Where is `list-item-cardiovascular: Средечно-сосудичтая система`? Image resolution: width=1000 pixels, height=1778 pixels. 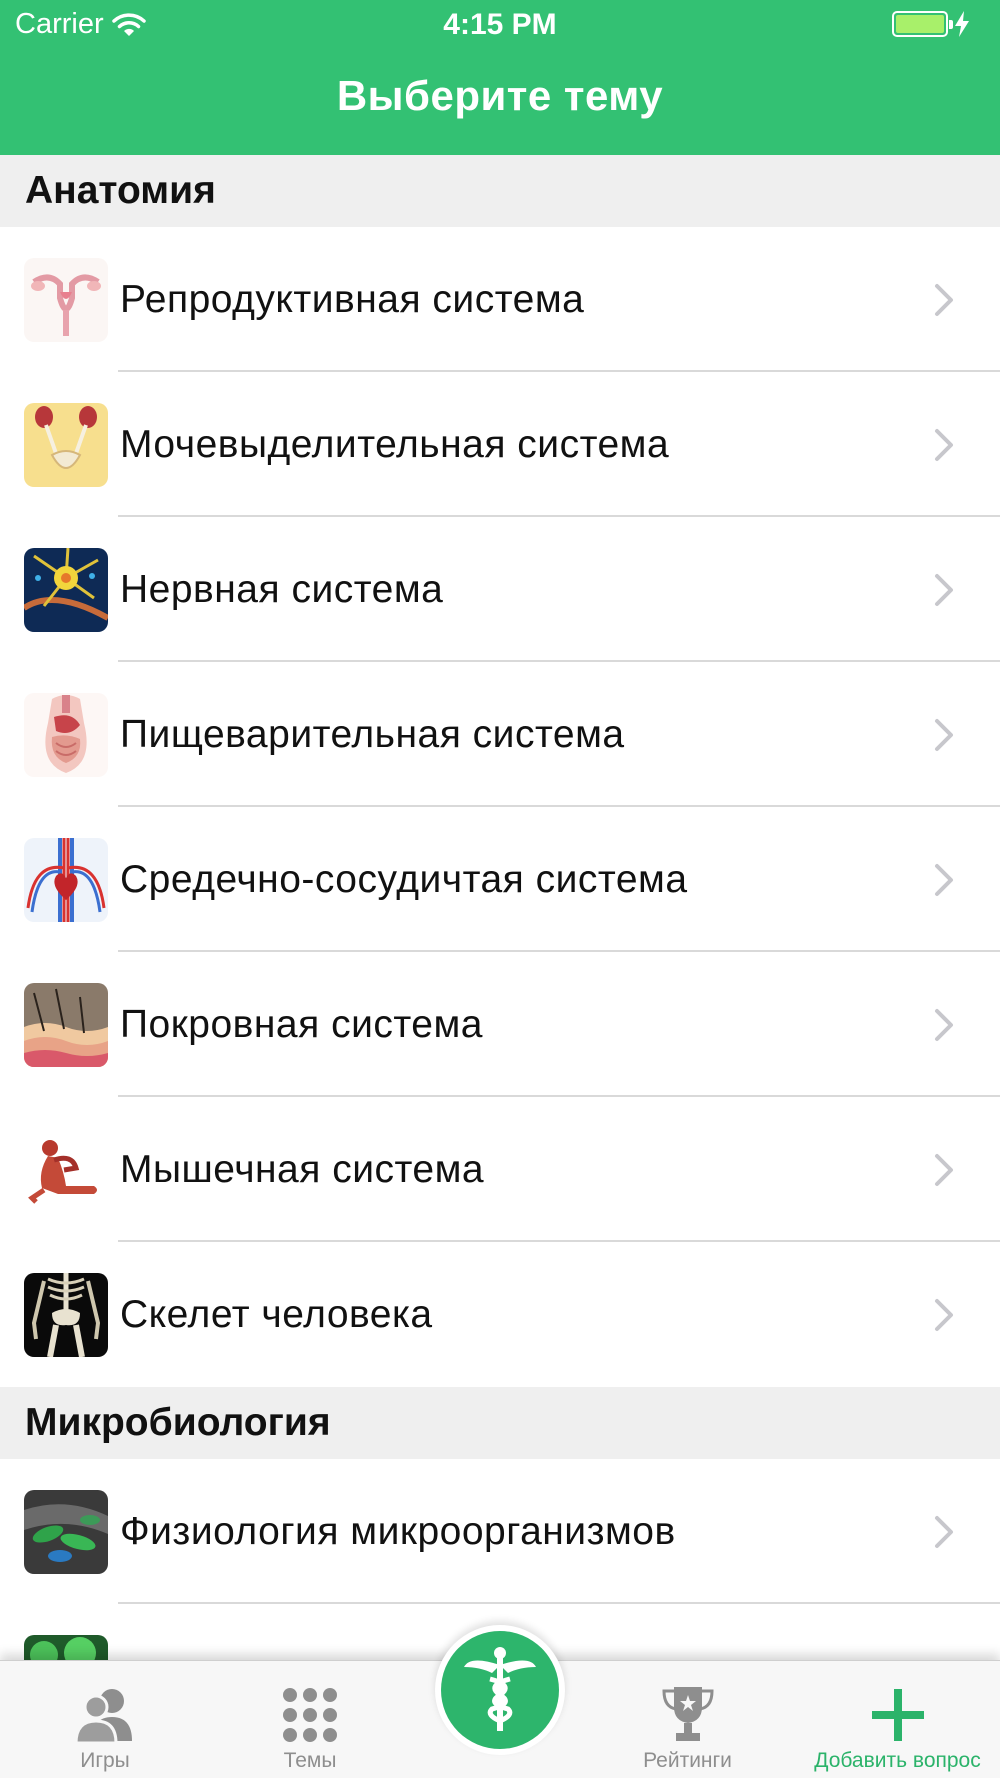
list-item-cardiovascular: Средечно-сосудичтая система is located at coordinates (500, 879).